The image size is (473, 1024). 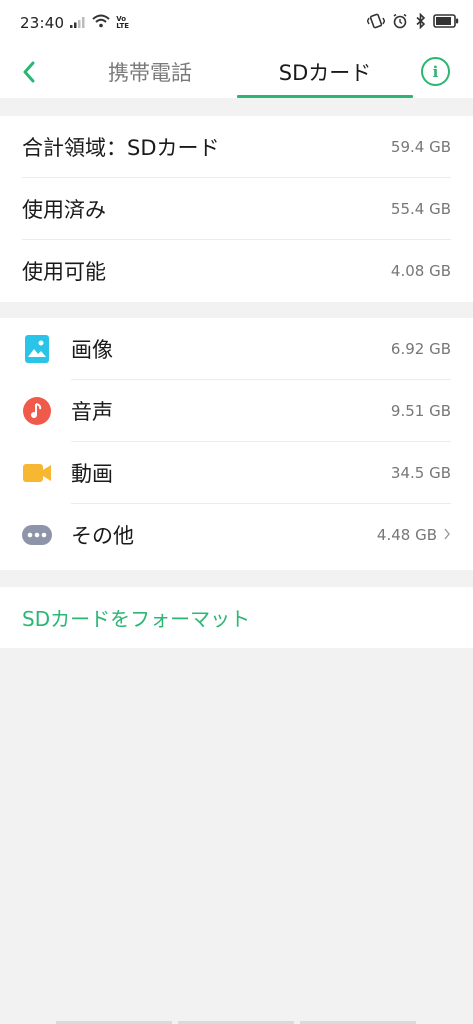 I want to click on image-icon, so click(x=37, y=349).